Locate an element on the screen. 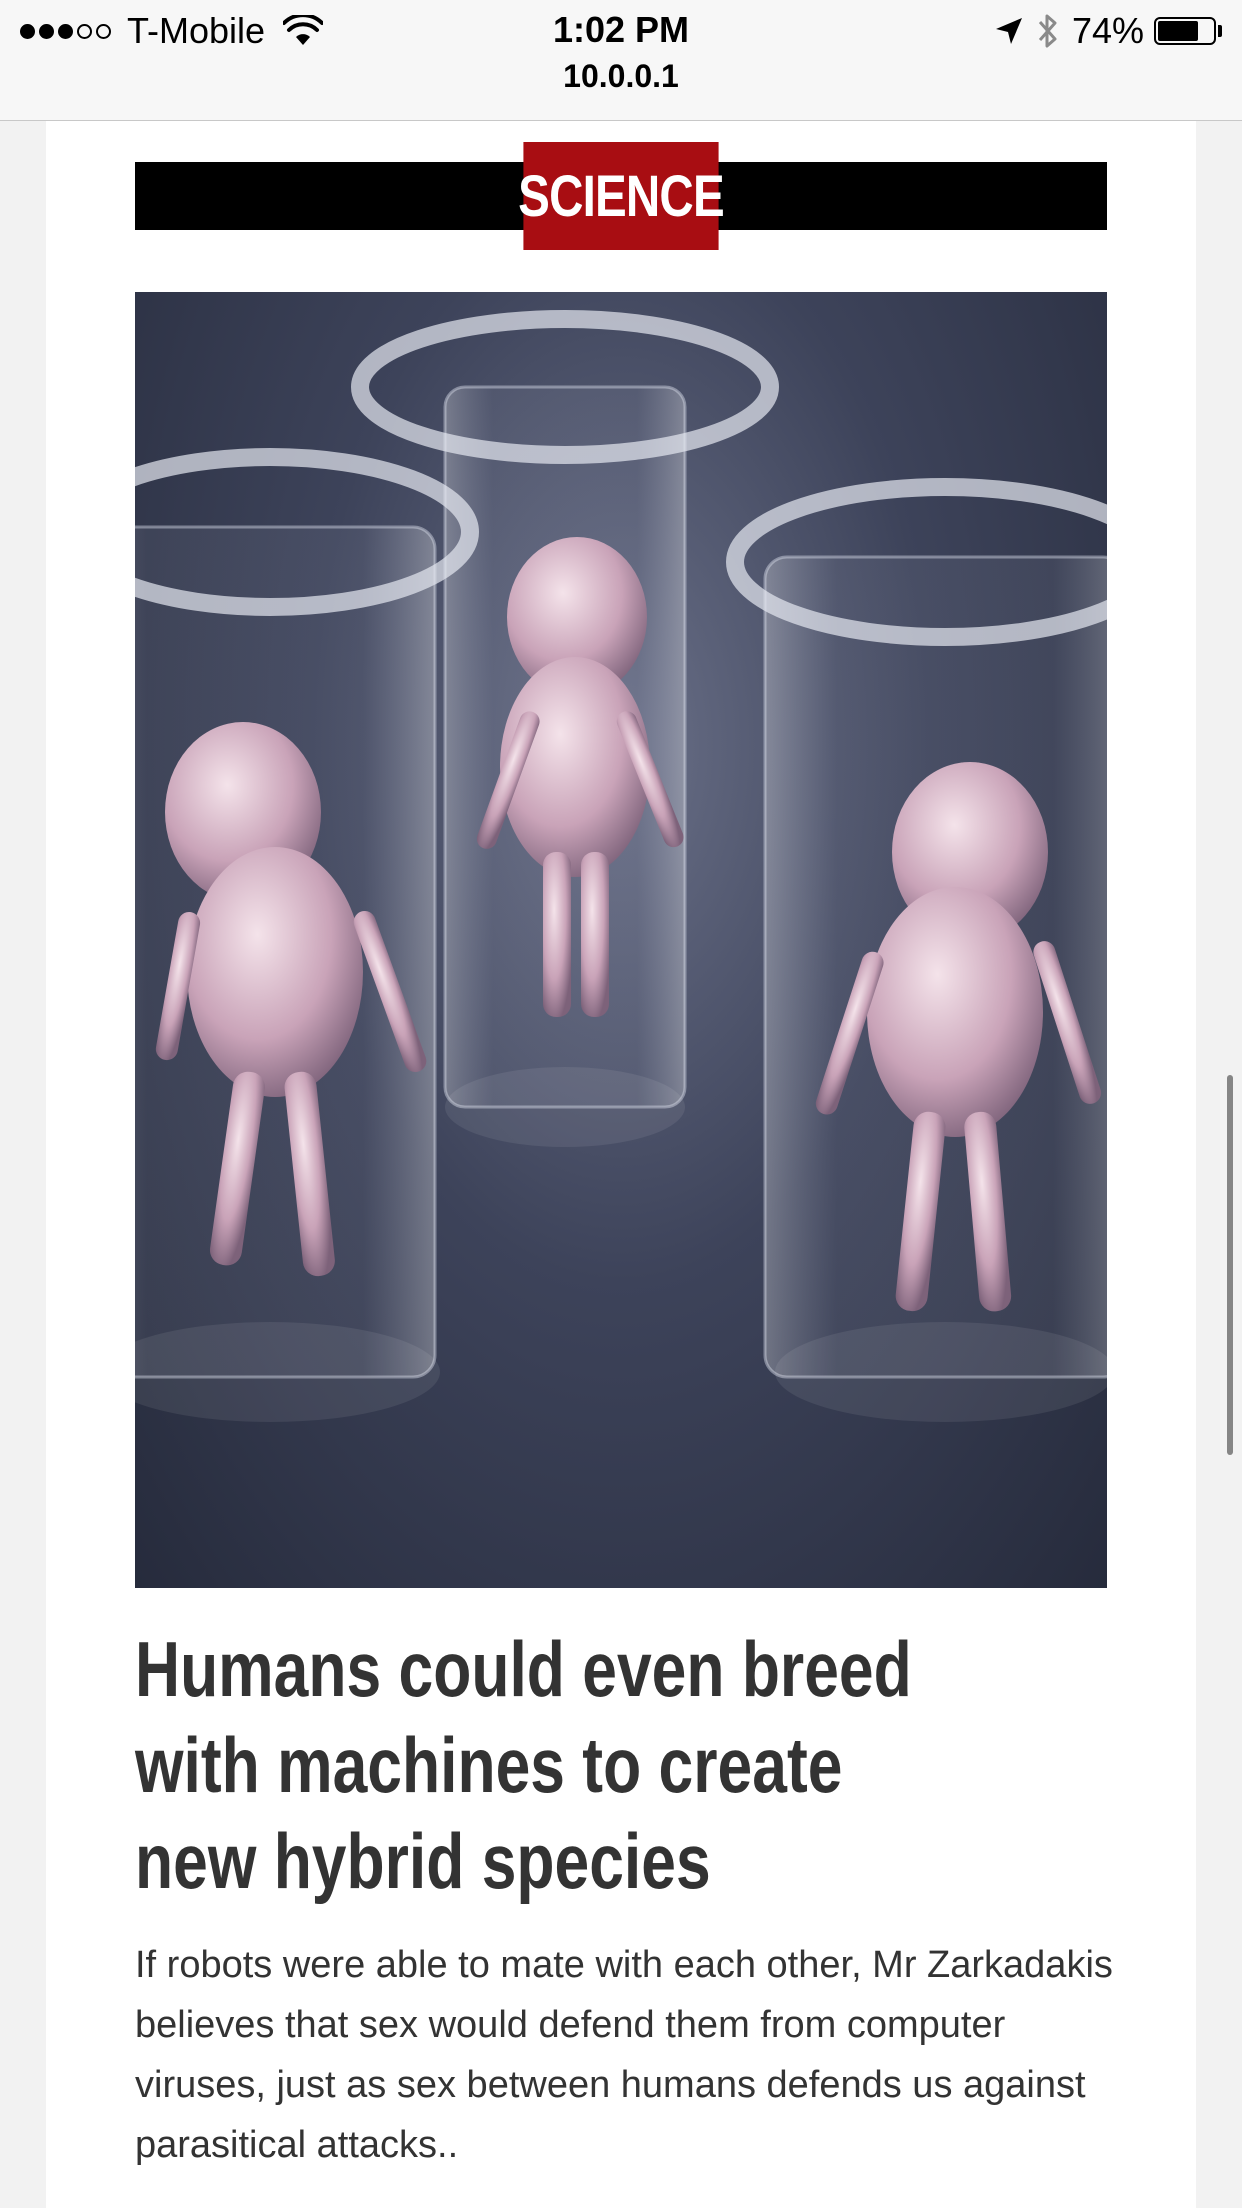 This screenshot has height=2208, width=1242. battery-percent: 74% is located at coordinates (1107, 30).